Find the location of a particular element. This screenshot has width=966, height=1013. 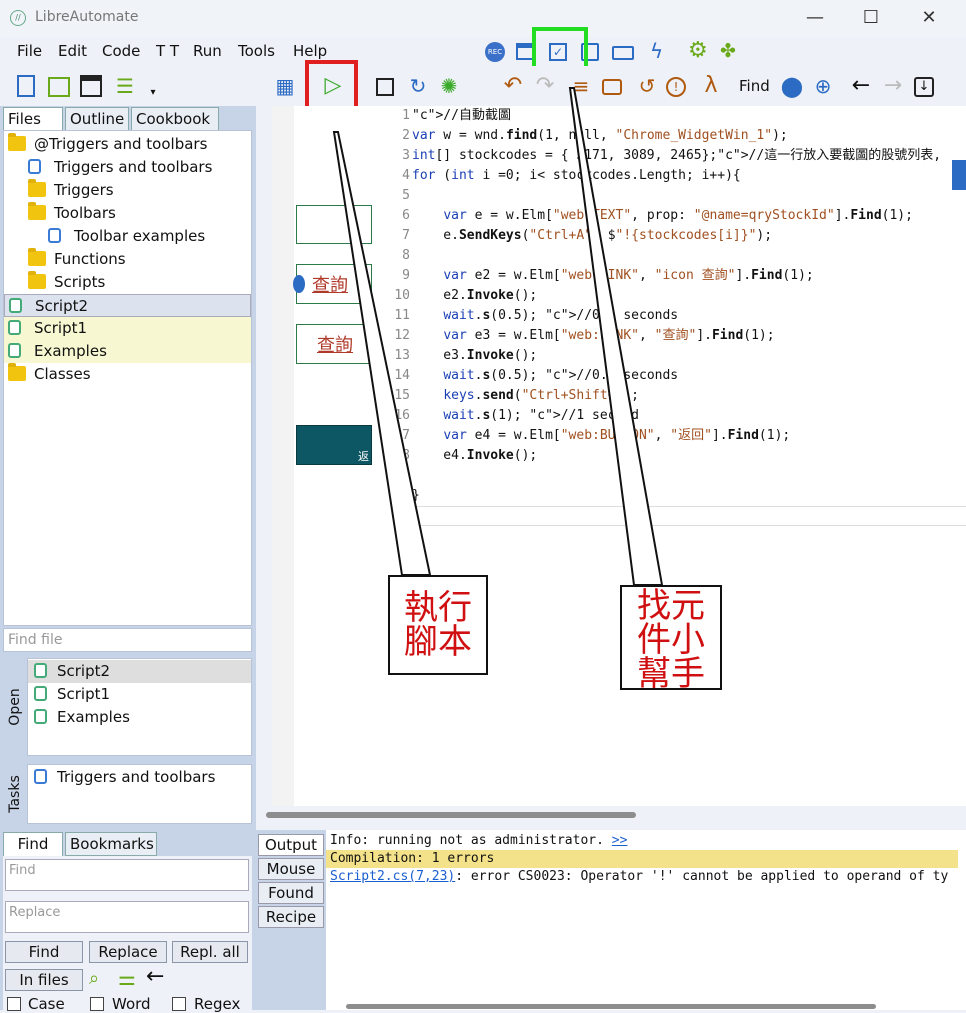

run-callout-pointer is located at coordinates (382, 353).